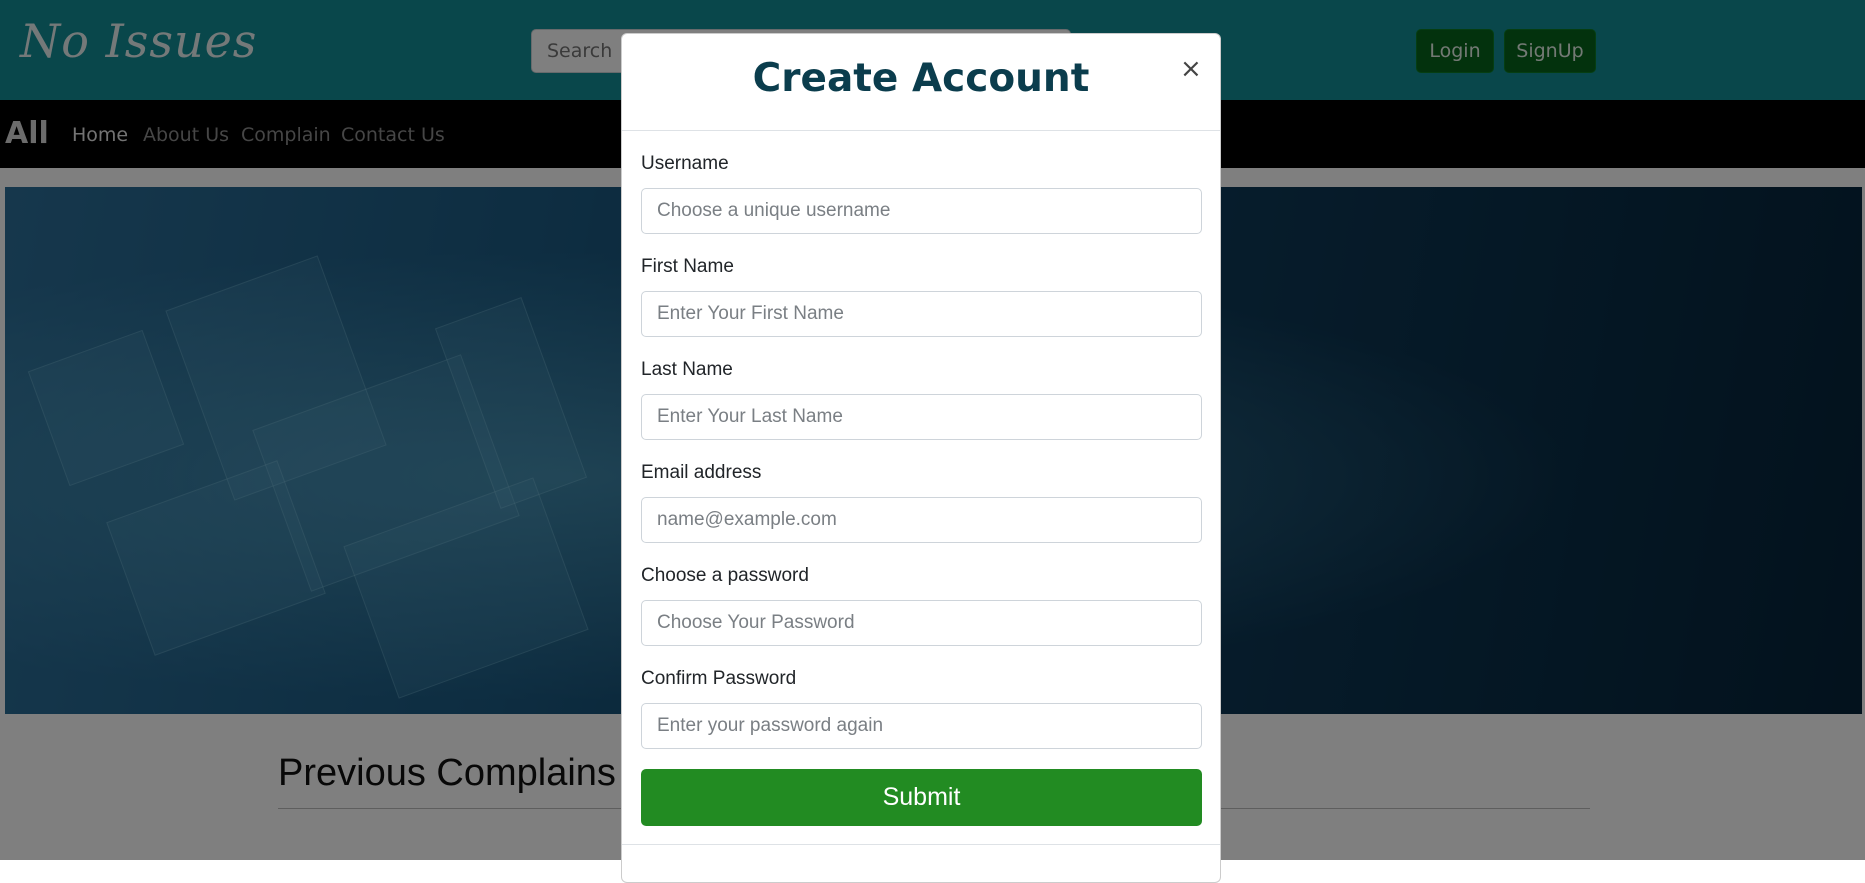 Image resolution: width=1865 pixels, height=883 pixels. What do you see at coordinates (1191, 69) in the screenshot?
I see `close-icon: ×` at bounding box center [1191, 69].